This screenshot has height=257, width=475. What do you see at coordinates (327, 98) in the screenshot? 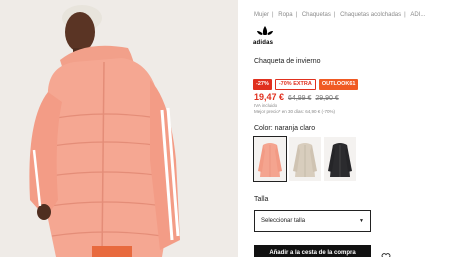
I see `previous-price: 29,90 €` at bounding box center [327, 98].